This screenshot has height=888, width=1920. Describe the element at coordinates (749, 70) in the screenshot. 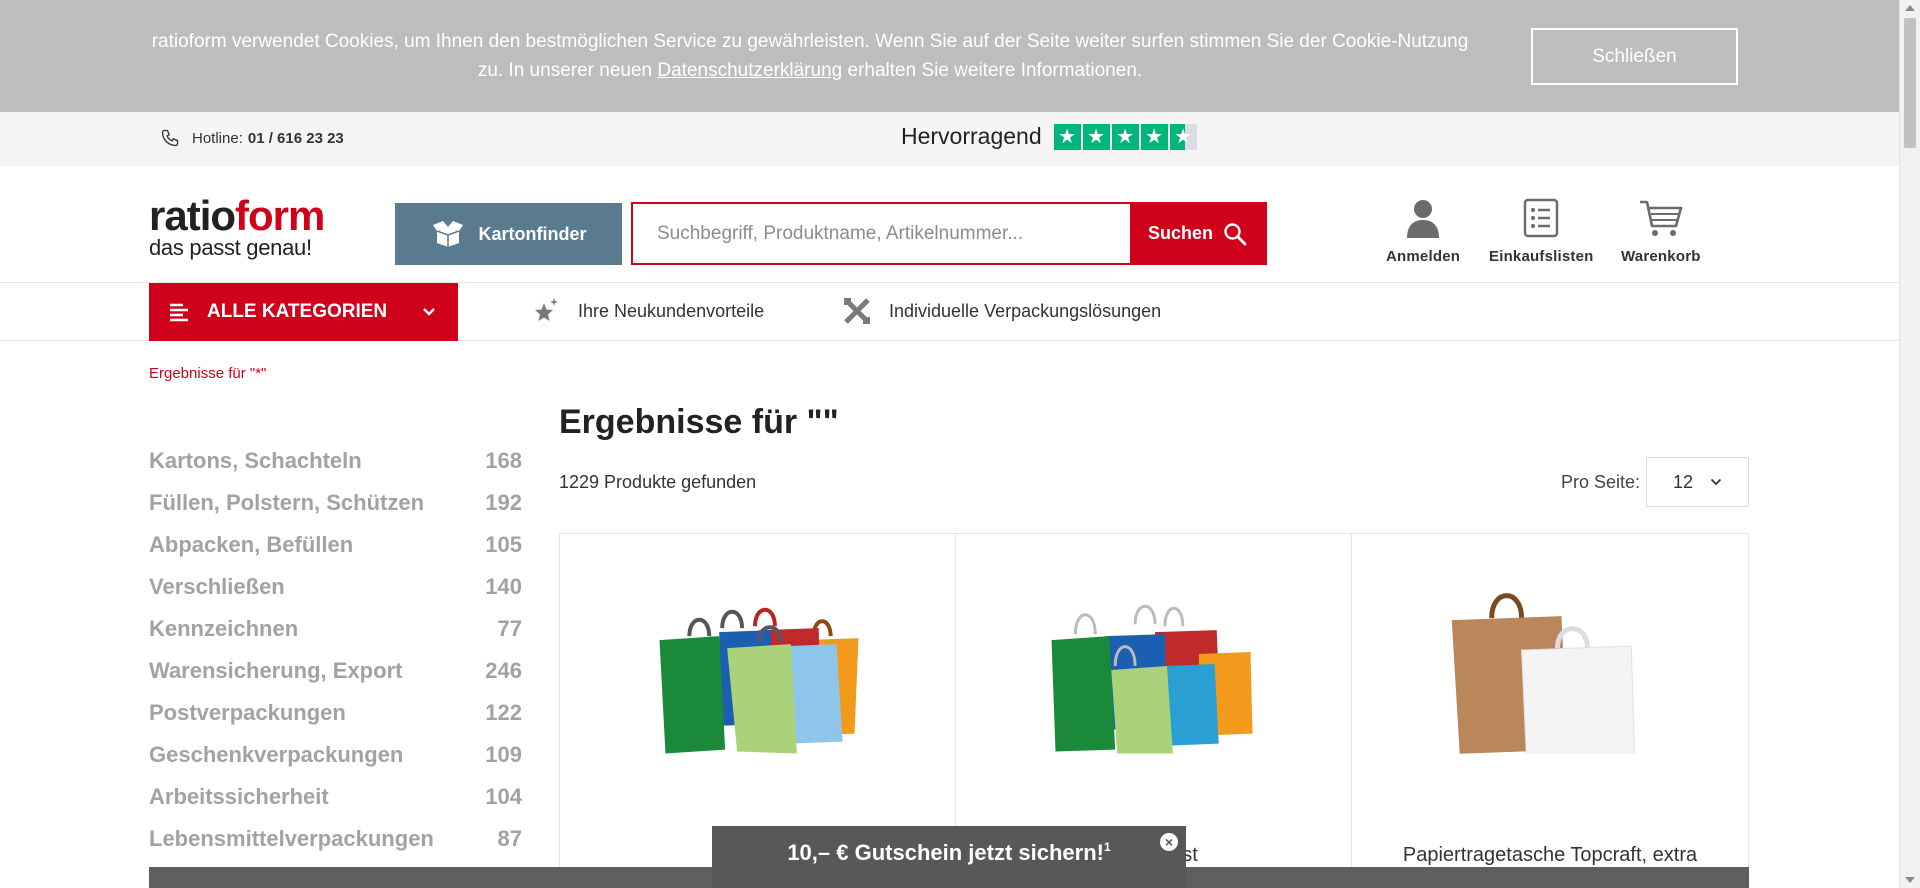

I see `privacy-link: Datenschutzerklärung` at that location.